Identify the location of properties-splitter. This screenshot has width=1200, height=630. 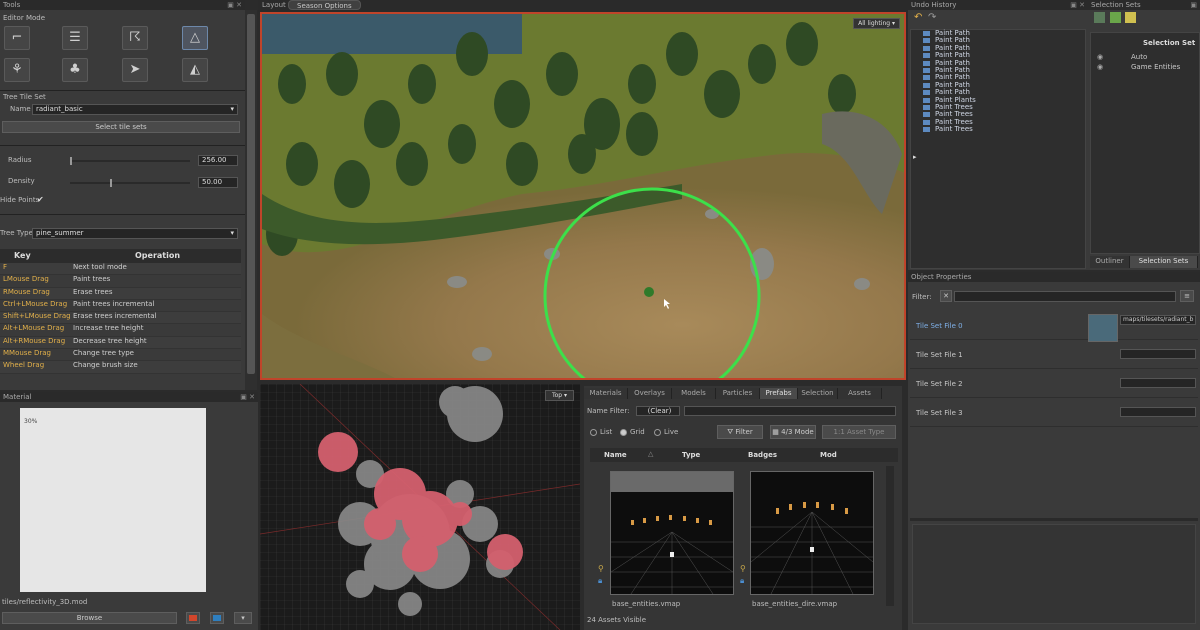
(1054, 519).